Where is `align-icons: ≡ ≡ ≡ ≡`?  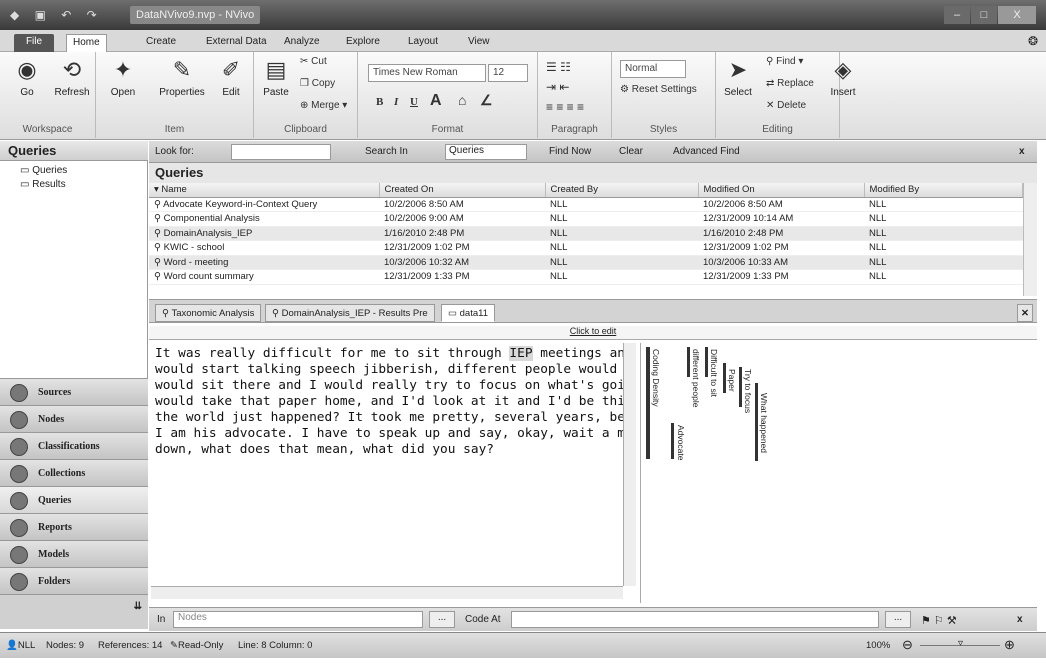 align-icons: ≡ ≡ ≡ ≡ is located at coordinates (565, 107).